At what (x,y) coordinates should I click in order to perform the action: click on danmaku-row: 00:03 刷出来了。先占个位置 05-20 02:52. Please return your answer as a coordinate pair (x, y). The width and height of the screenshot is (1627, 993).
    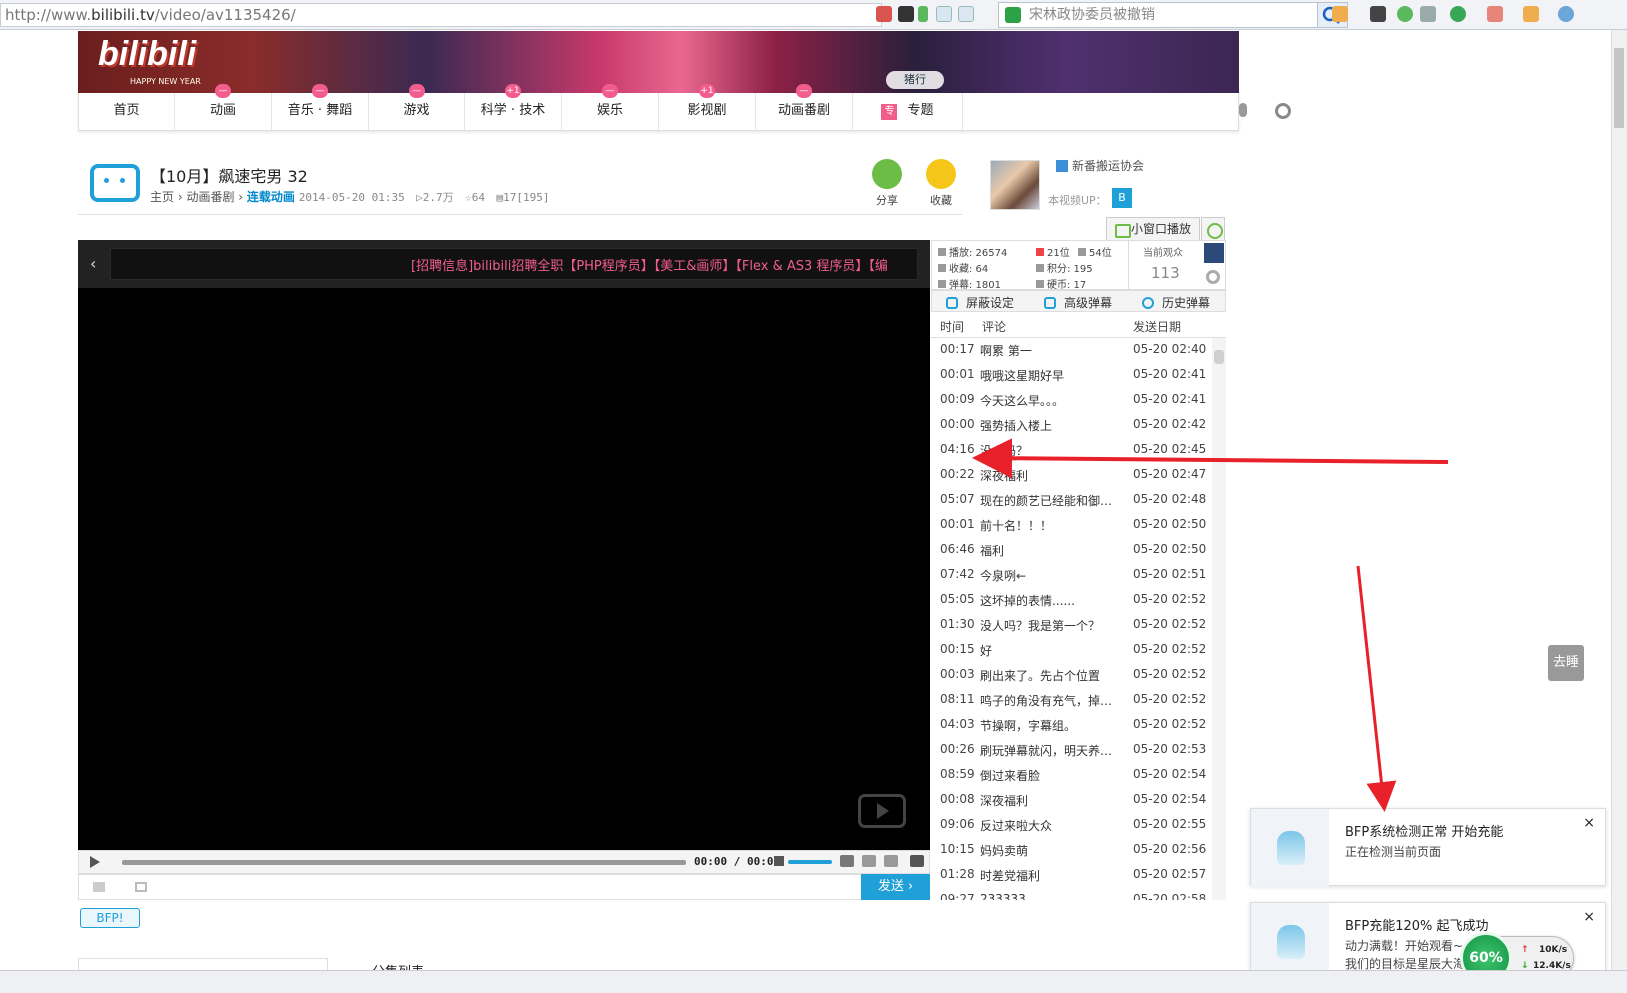
    Looking at the image, I should click on (1071, 675).